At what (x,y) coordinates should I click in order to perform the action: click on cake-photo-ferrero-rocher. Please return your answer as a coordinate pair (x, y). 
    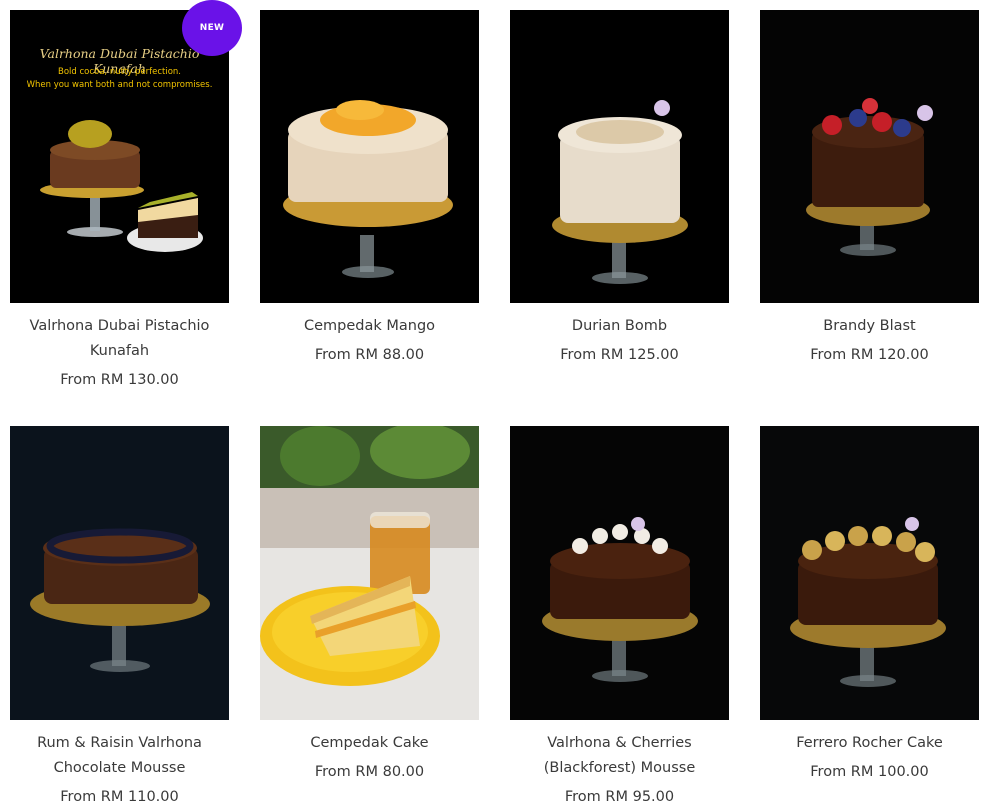
    Looking at the image, I should click on (869, 573).